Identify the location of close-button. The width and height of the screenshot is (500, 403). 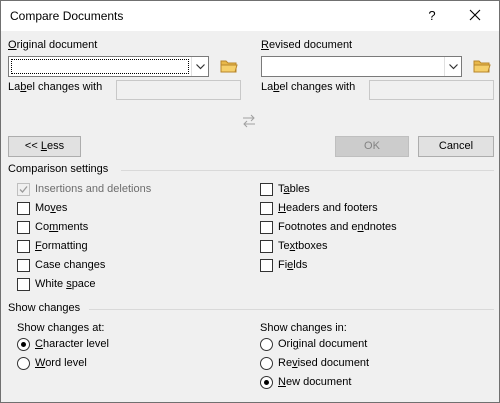
(476, 16).